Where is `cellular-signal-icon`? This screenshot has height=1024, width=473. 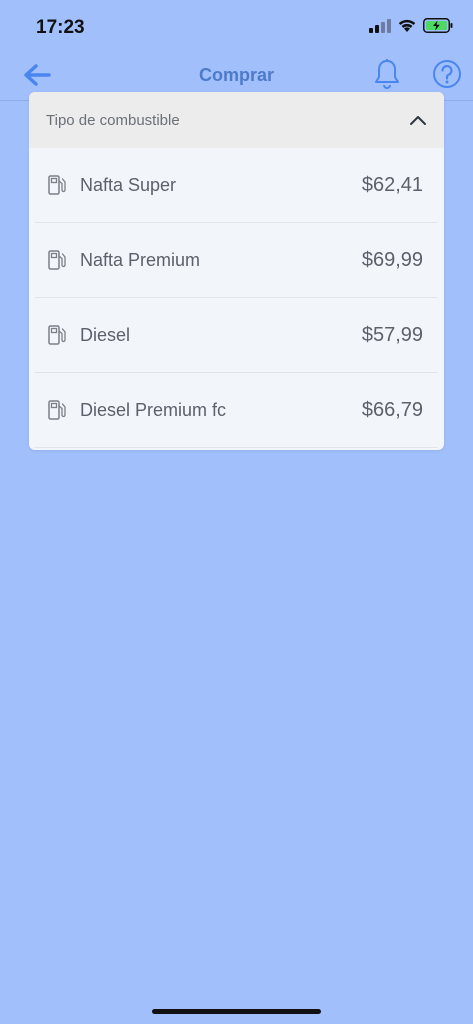
cellular-signal-icon is located at coordinates (380, 28).